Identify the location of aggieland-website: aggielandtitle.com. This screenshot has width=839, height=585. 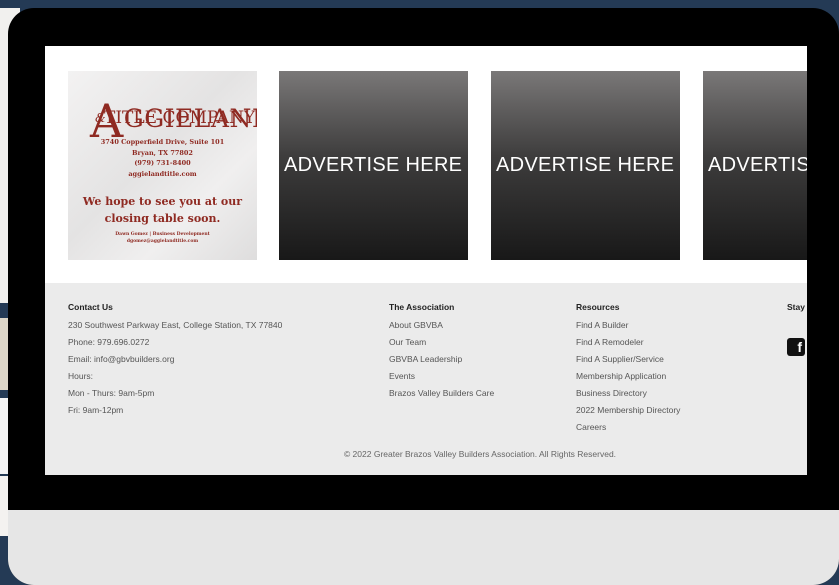
(162, 173).